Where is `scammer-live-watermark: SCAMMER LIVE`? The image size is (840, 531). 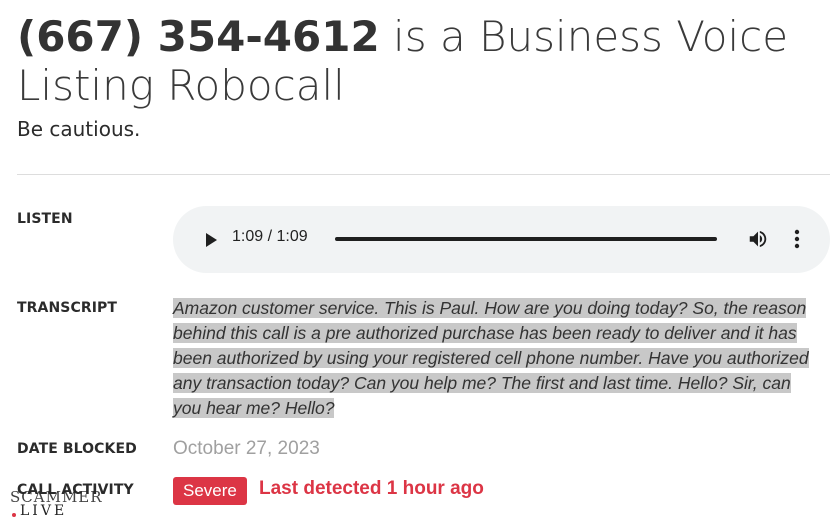 scammer-live-watermark: SCAMMER LIVE is located at coordinates (56, 508).